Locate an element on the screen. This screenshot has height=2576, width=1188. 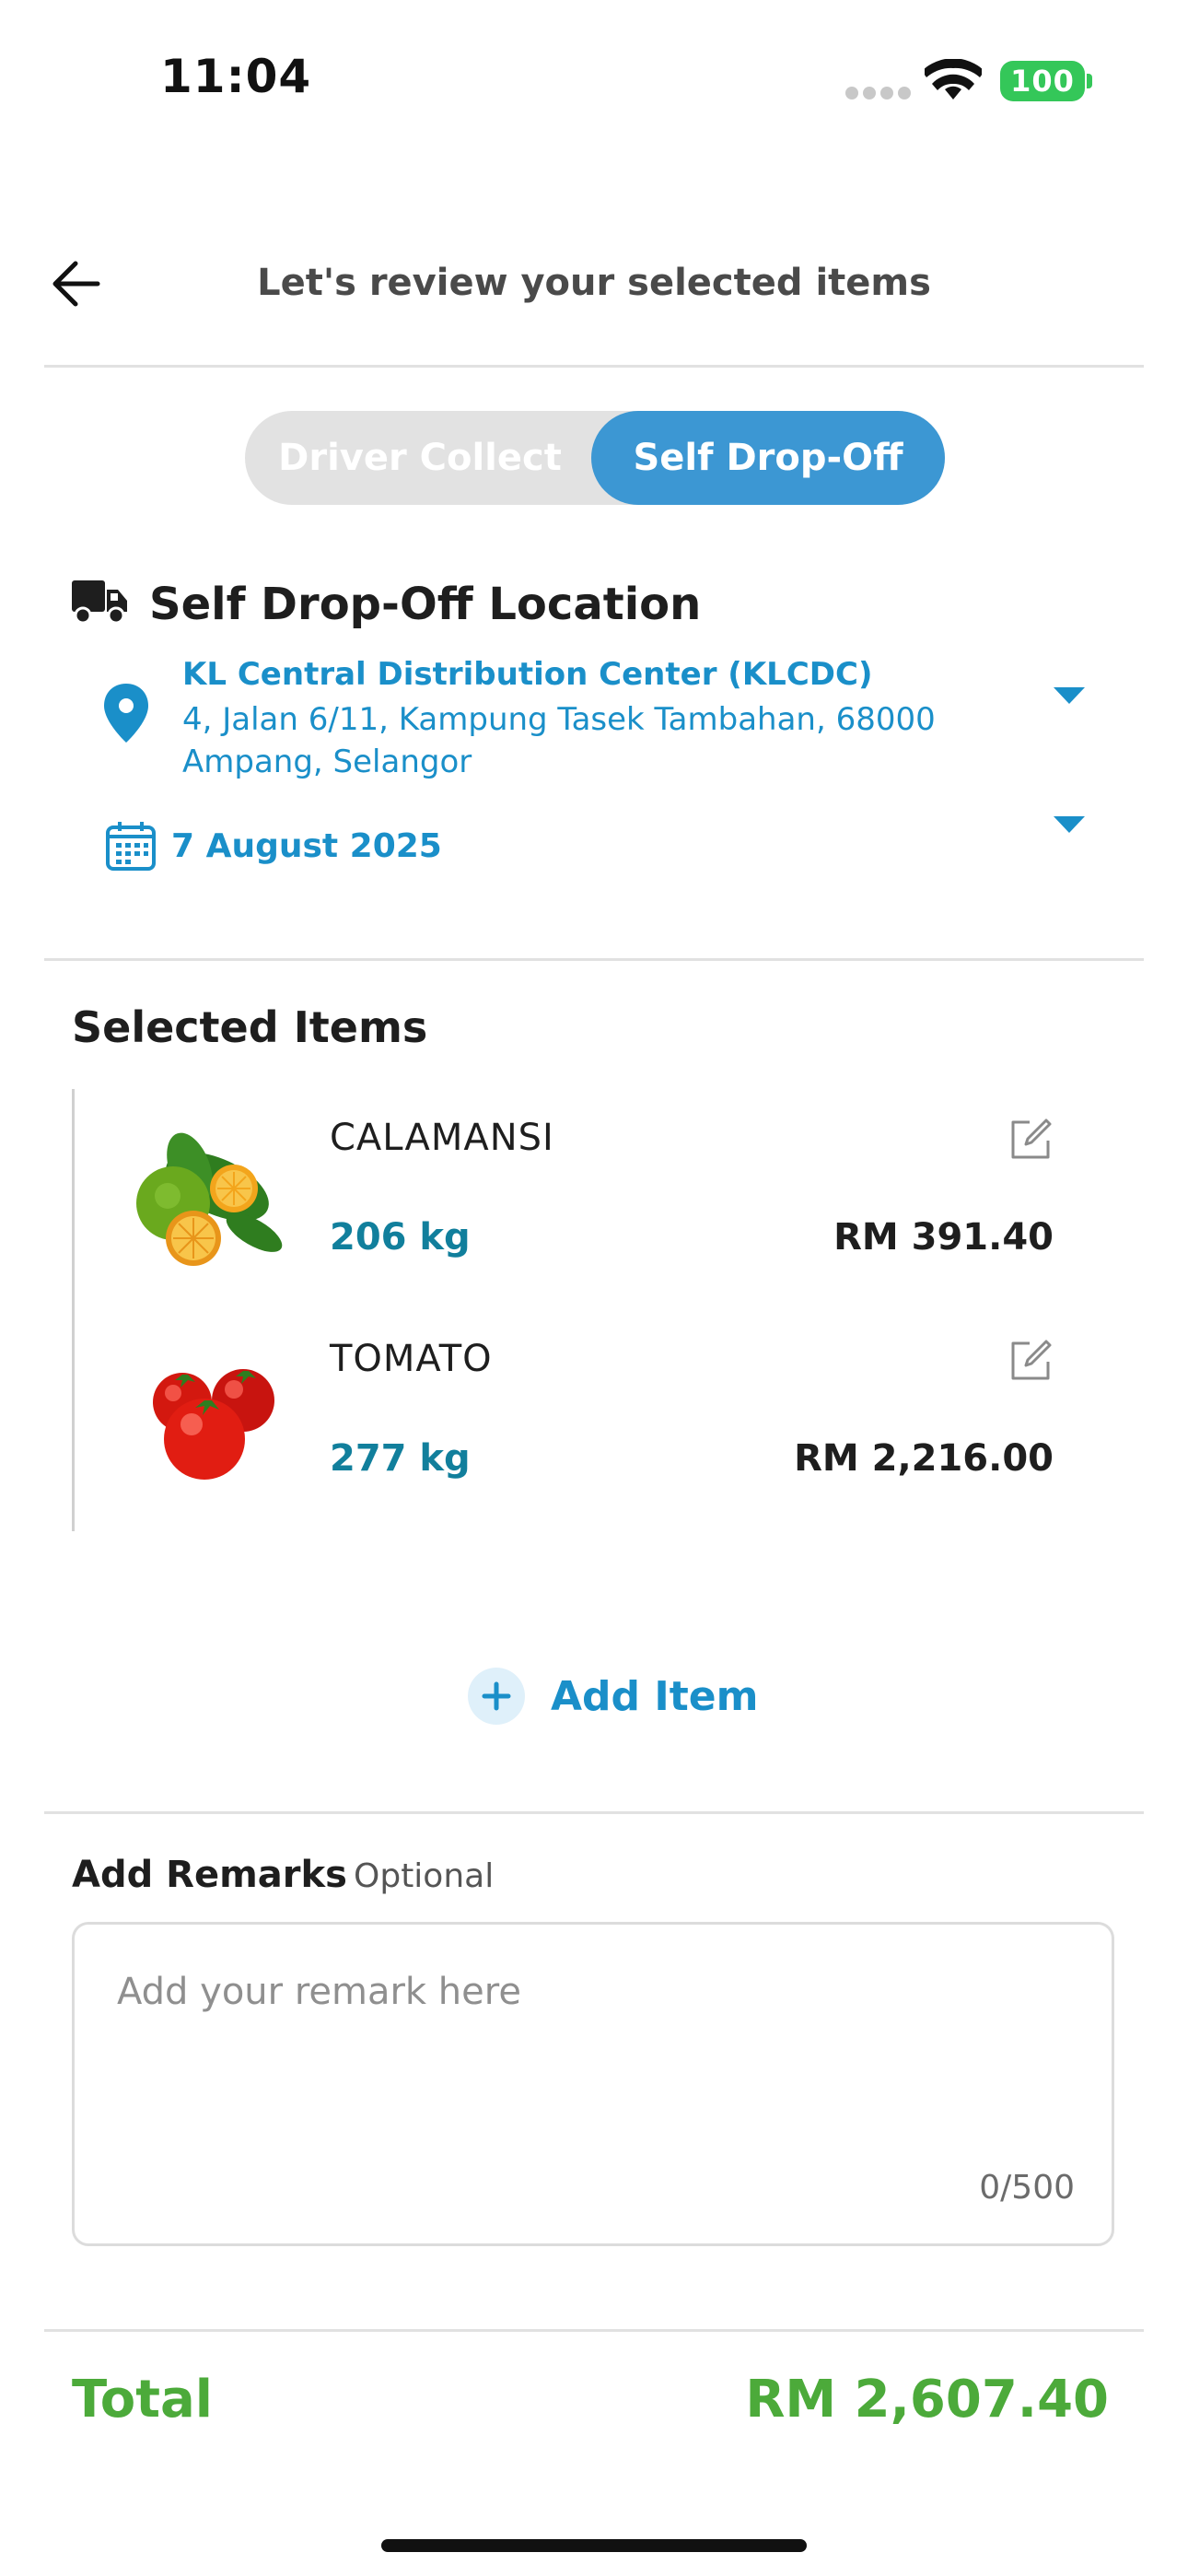
location-dropdown-icon is located at coordinates (1069, 695).